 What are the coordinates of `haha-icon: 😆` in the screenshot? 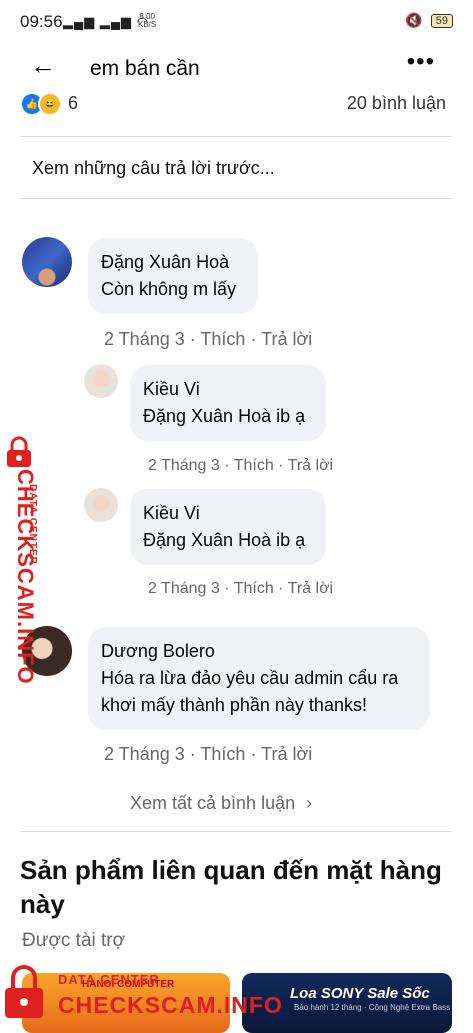 It's located at (50, 104).